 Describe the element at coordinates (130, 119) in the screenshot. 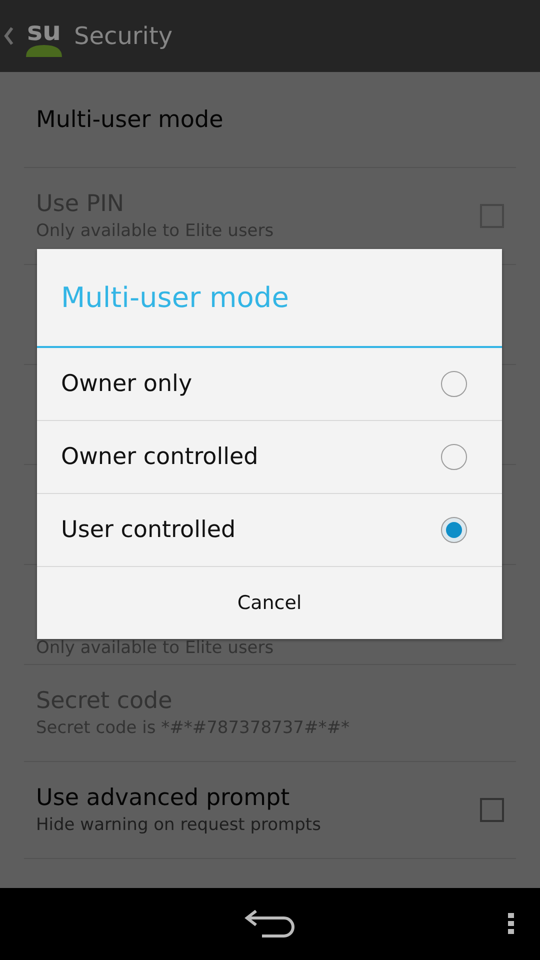

I see `setting-title: Multi-user mode` at that location.